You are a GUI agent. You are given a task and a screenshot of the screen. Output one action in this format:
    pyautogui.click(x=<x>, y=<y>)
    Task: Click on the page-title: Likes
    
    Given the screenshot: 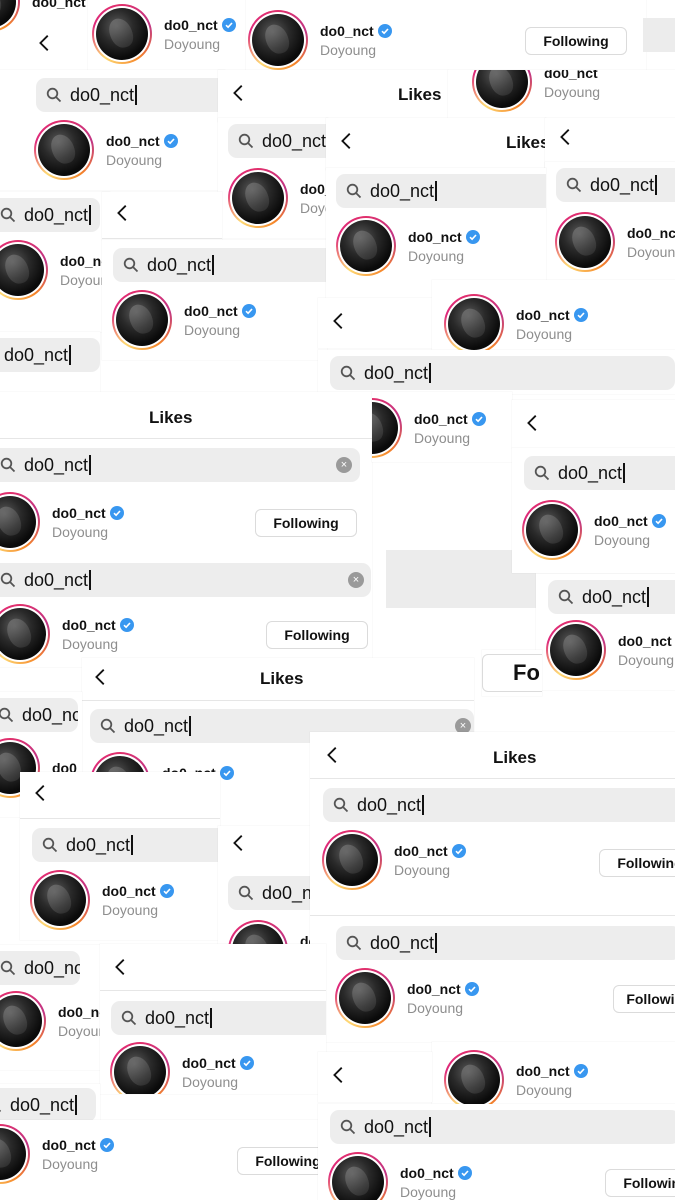 What is the action you would take?
    pyautogui.click(x=420, y=94)
    